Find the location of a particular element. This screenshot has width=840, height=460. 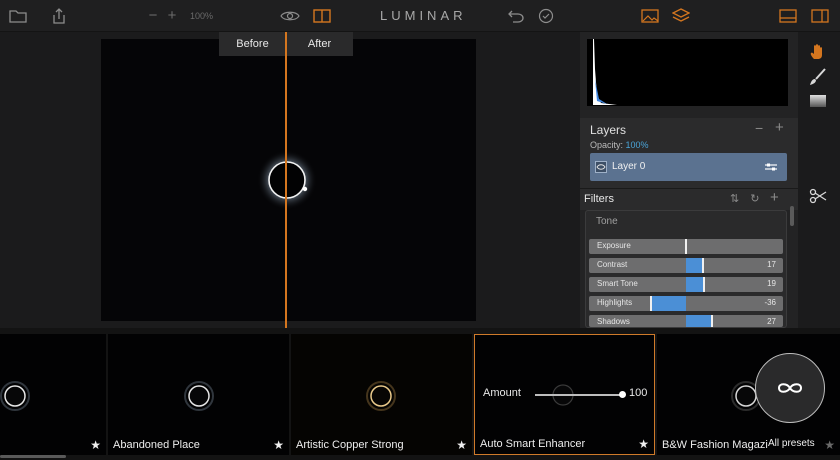

compare-split-handle is located at coordinates (286, 180).